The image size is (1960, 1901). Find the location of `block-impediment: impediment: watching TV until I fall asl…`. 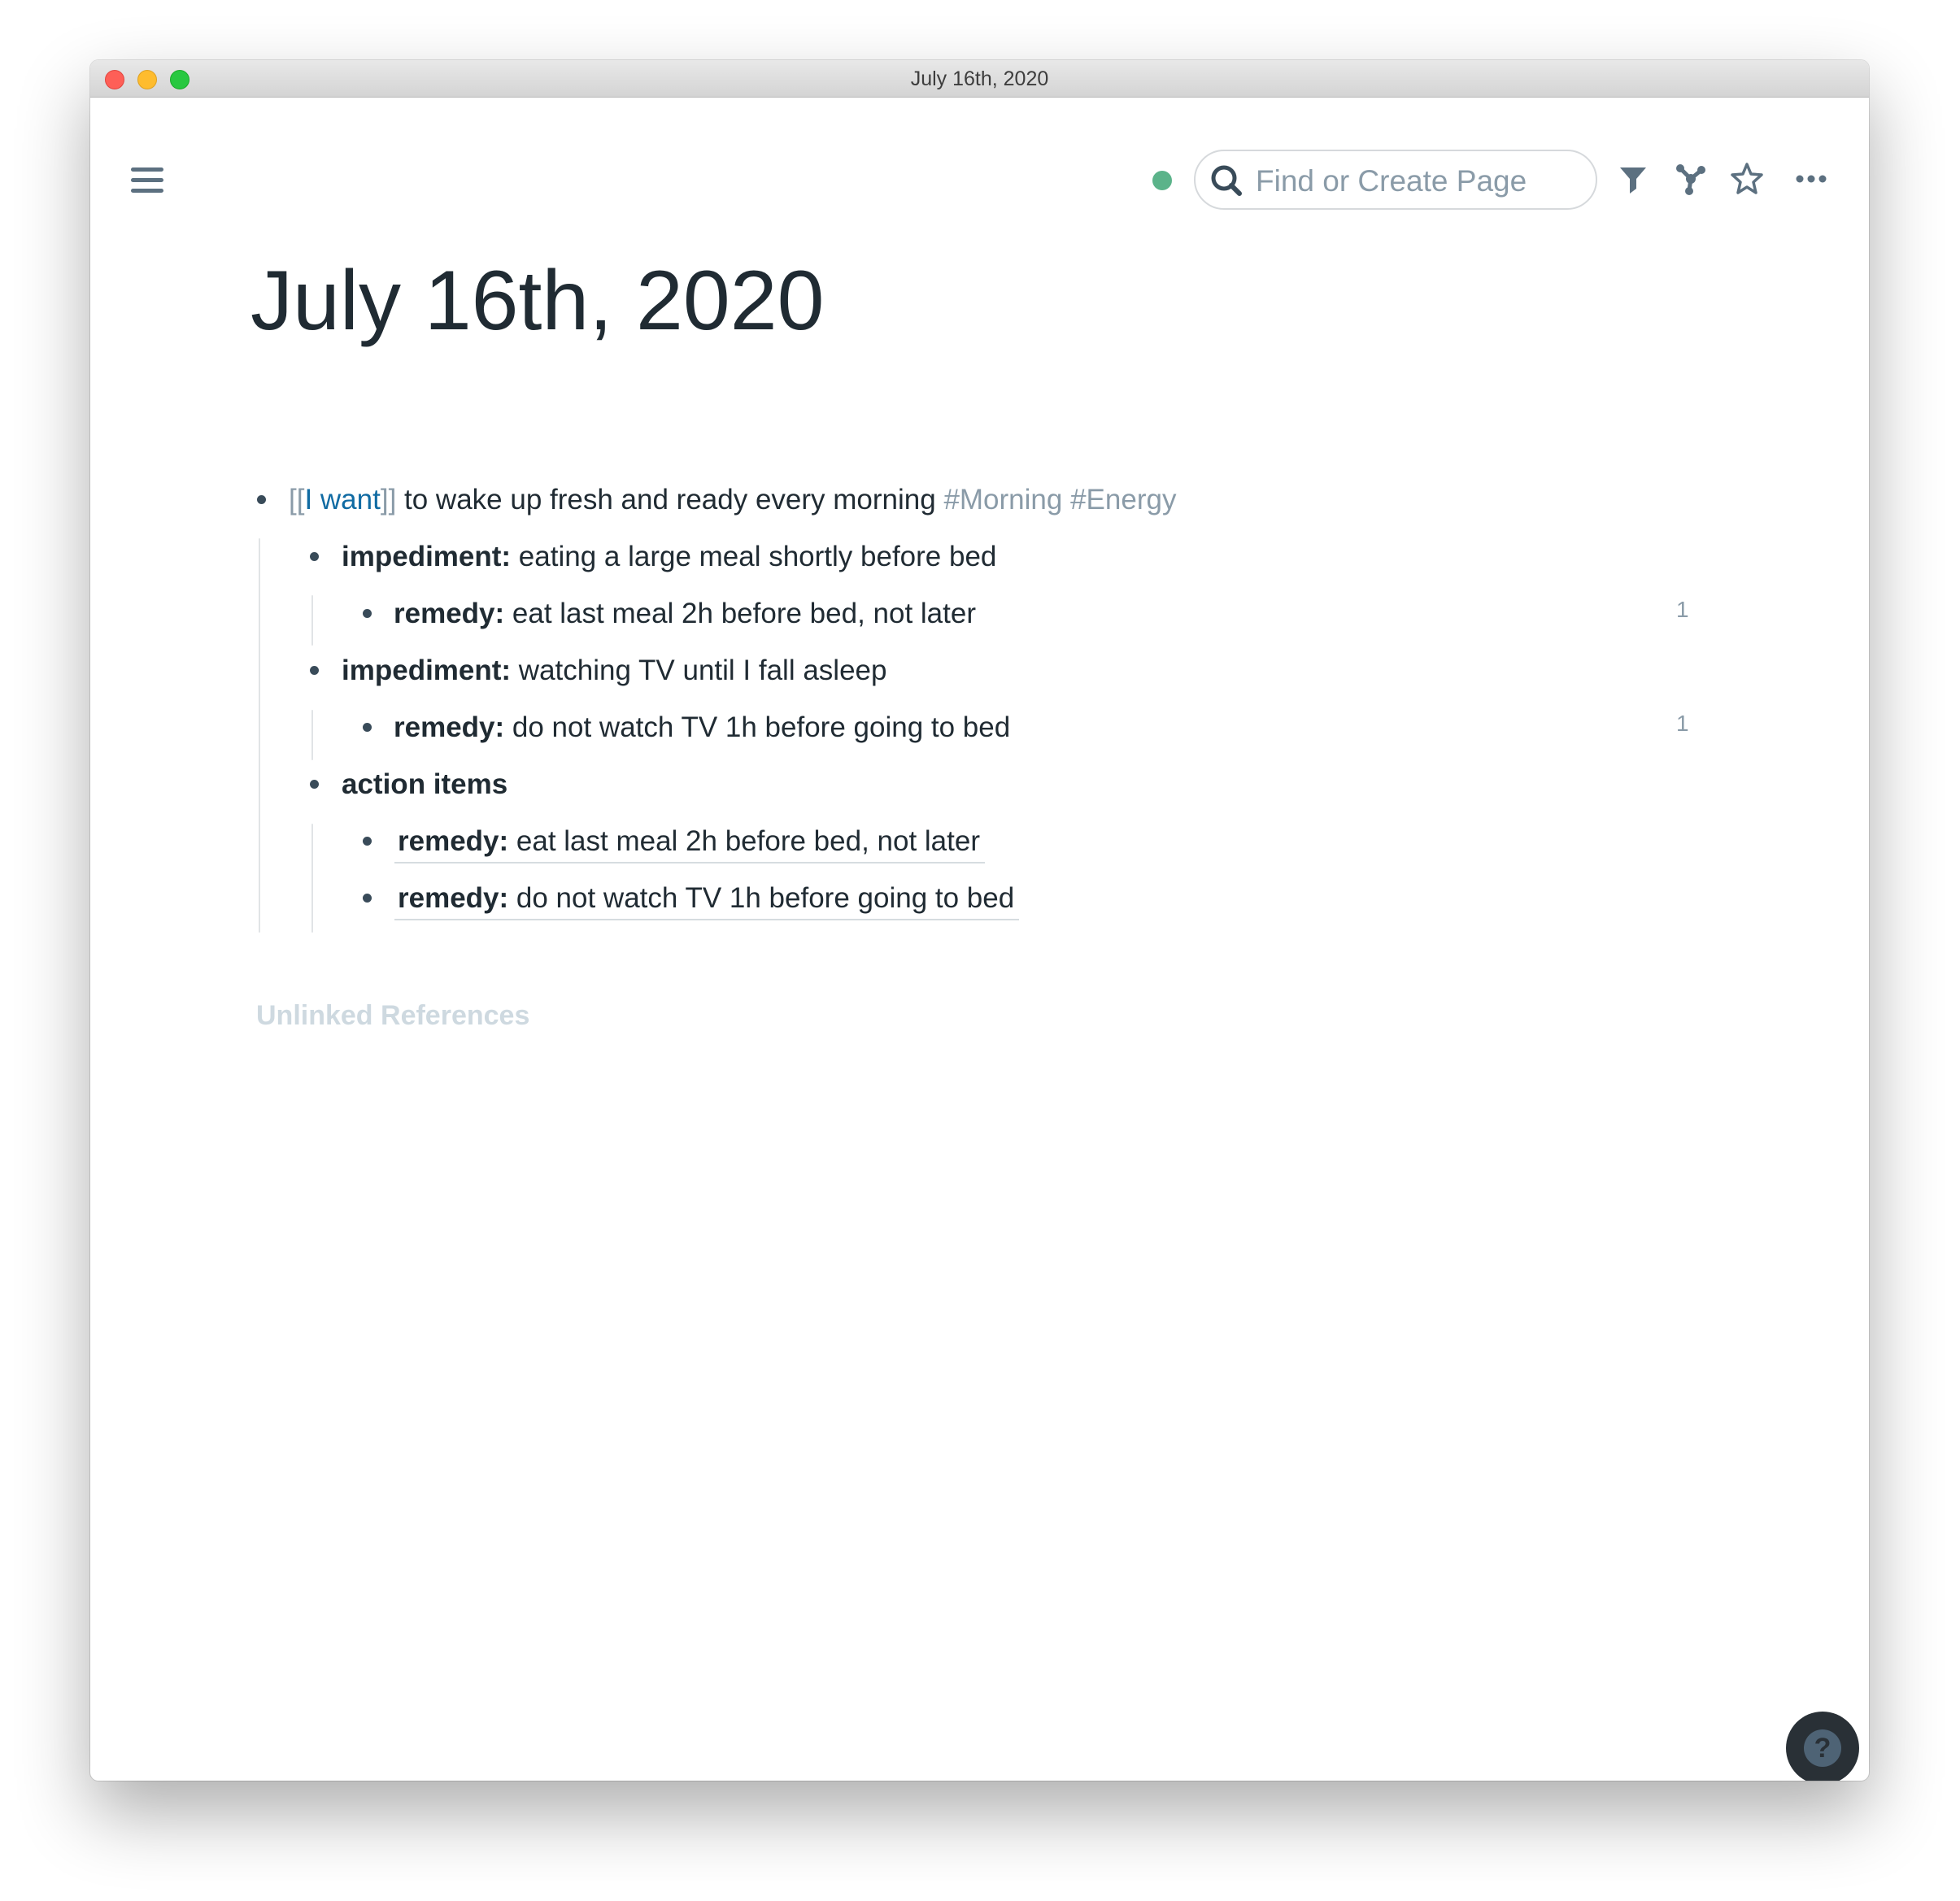

block-impediment: impediment: watching TV until I fall asl… is located at coordinates (979, 670).